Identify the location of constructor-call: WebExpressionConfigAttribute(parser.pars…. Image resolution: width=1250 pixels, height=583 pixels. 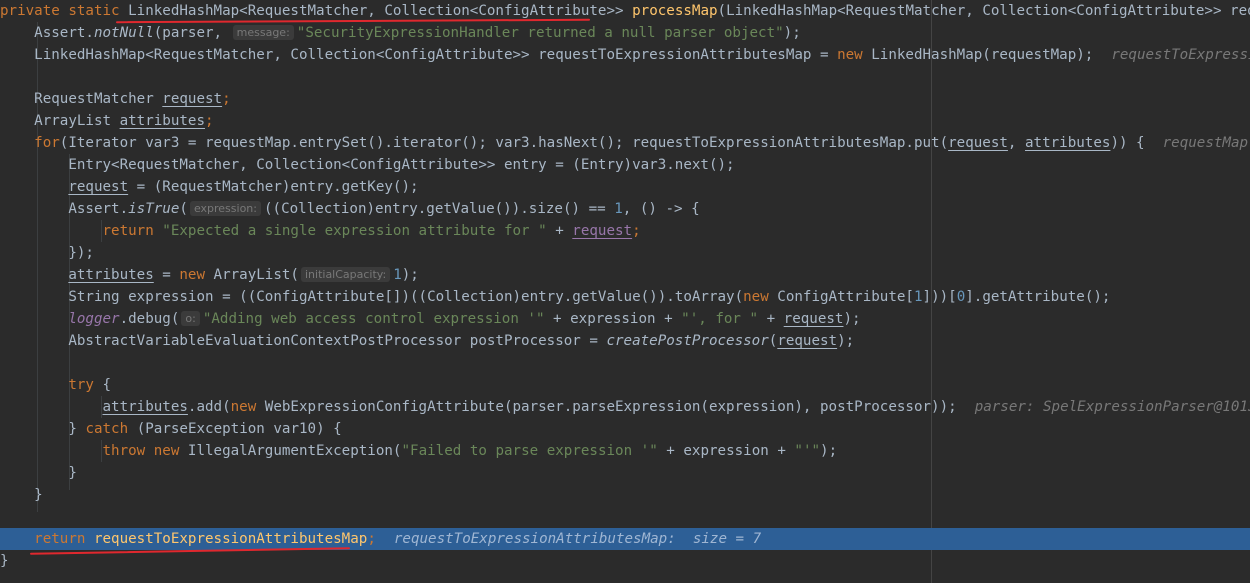
(606, 407).